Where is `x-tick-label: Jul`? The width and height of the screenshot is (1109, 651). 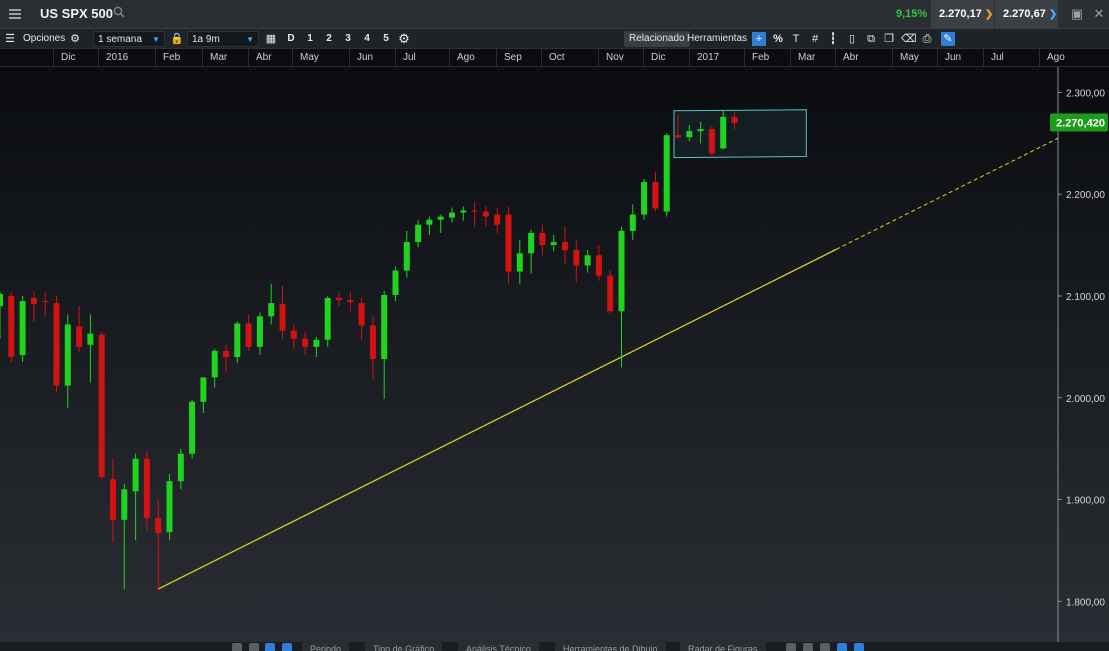
x-tick-label: Jul is located at coordinates (409, 57).